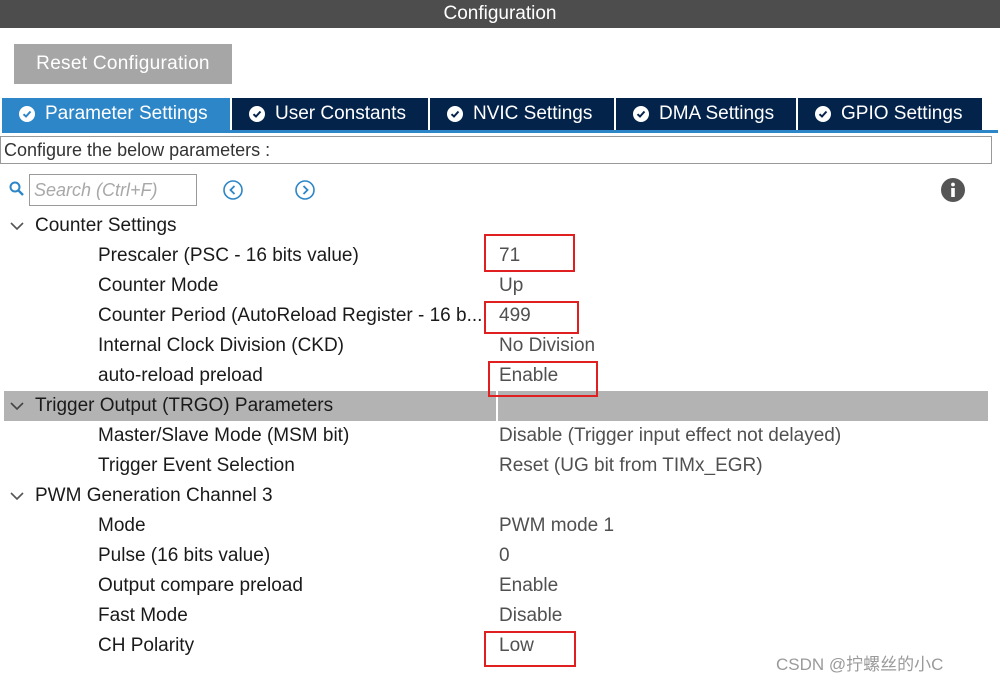  I want to click on info-icon, so click(953, 190).